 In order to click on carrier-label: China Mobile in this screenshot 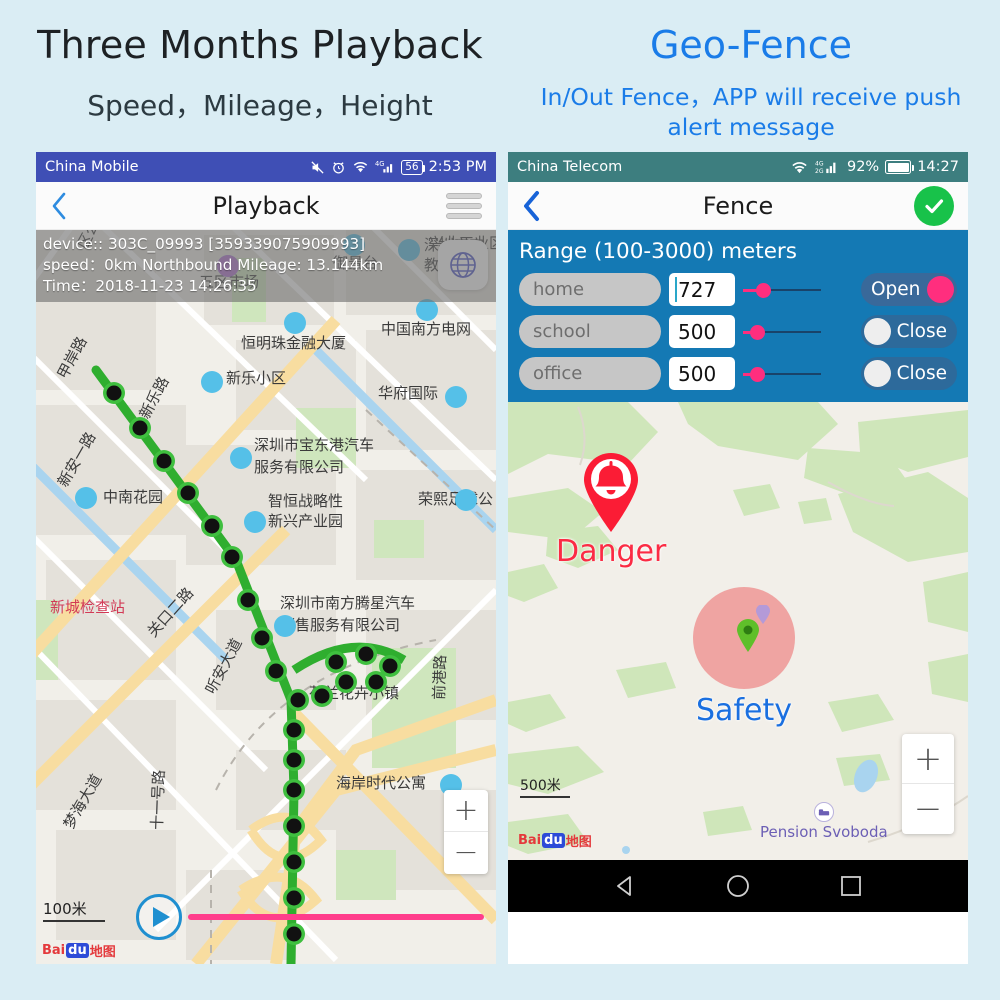, I will do `click(92, 167)`.